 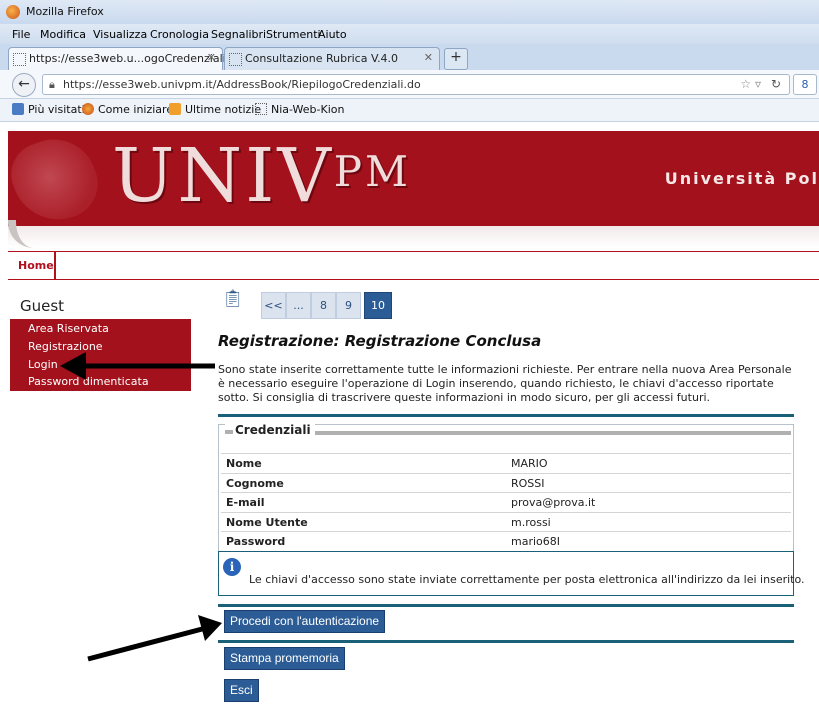 I want to click on arrow-to-login, so click(x=137, y=366).